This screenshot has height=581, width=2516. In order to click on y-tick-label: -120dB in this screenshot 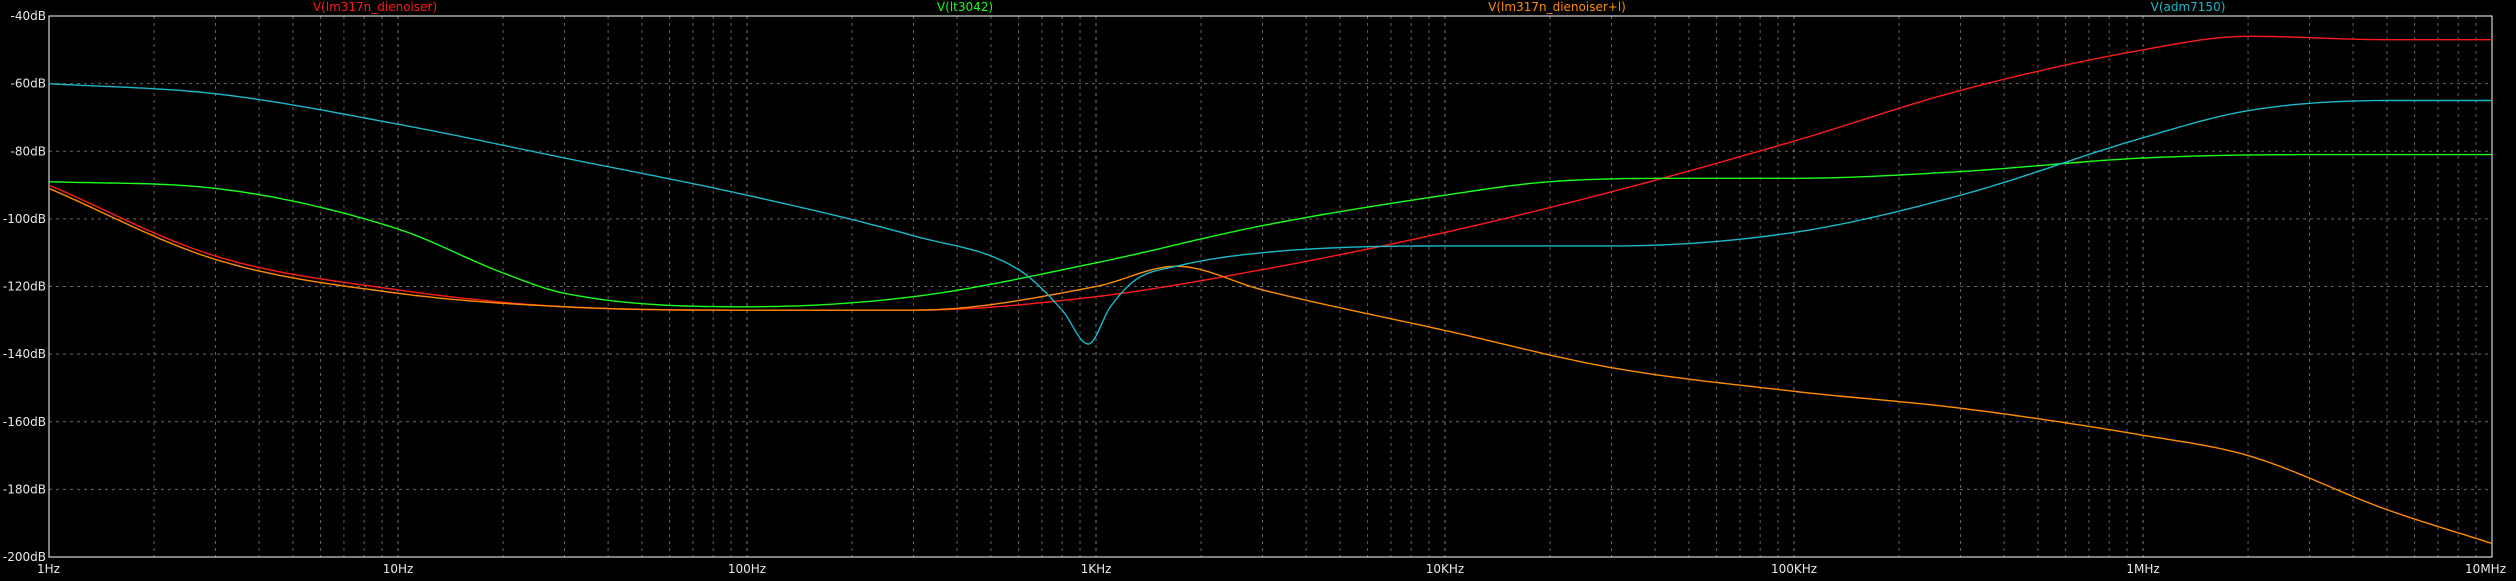, I will do `click(24, 287)`.